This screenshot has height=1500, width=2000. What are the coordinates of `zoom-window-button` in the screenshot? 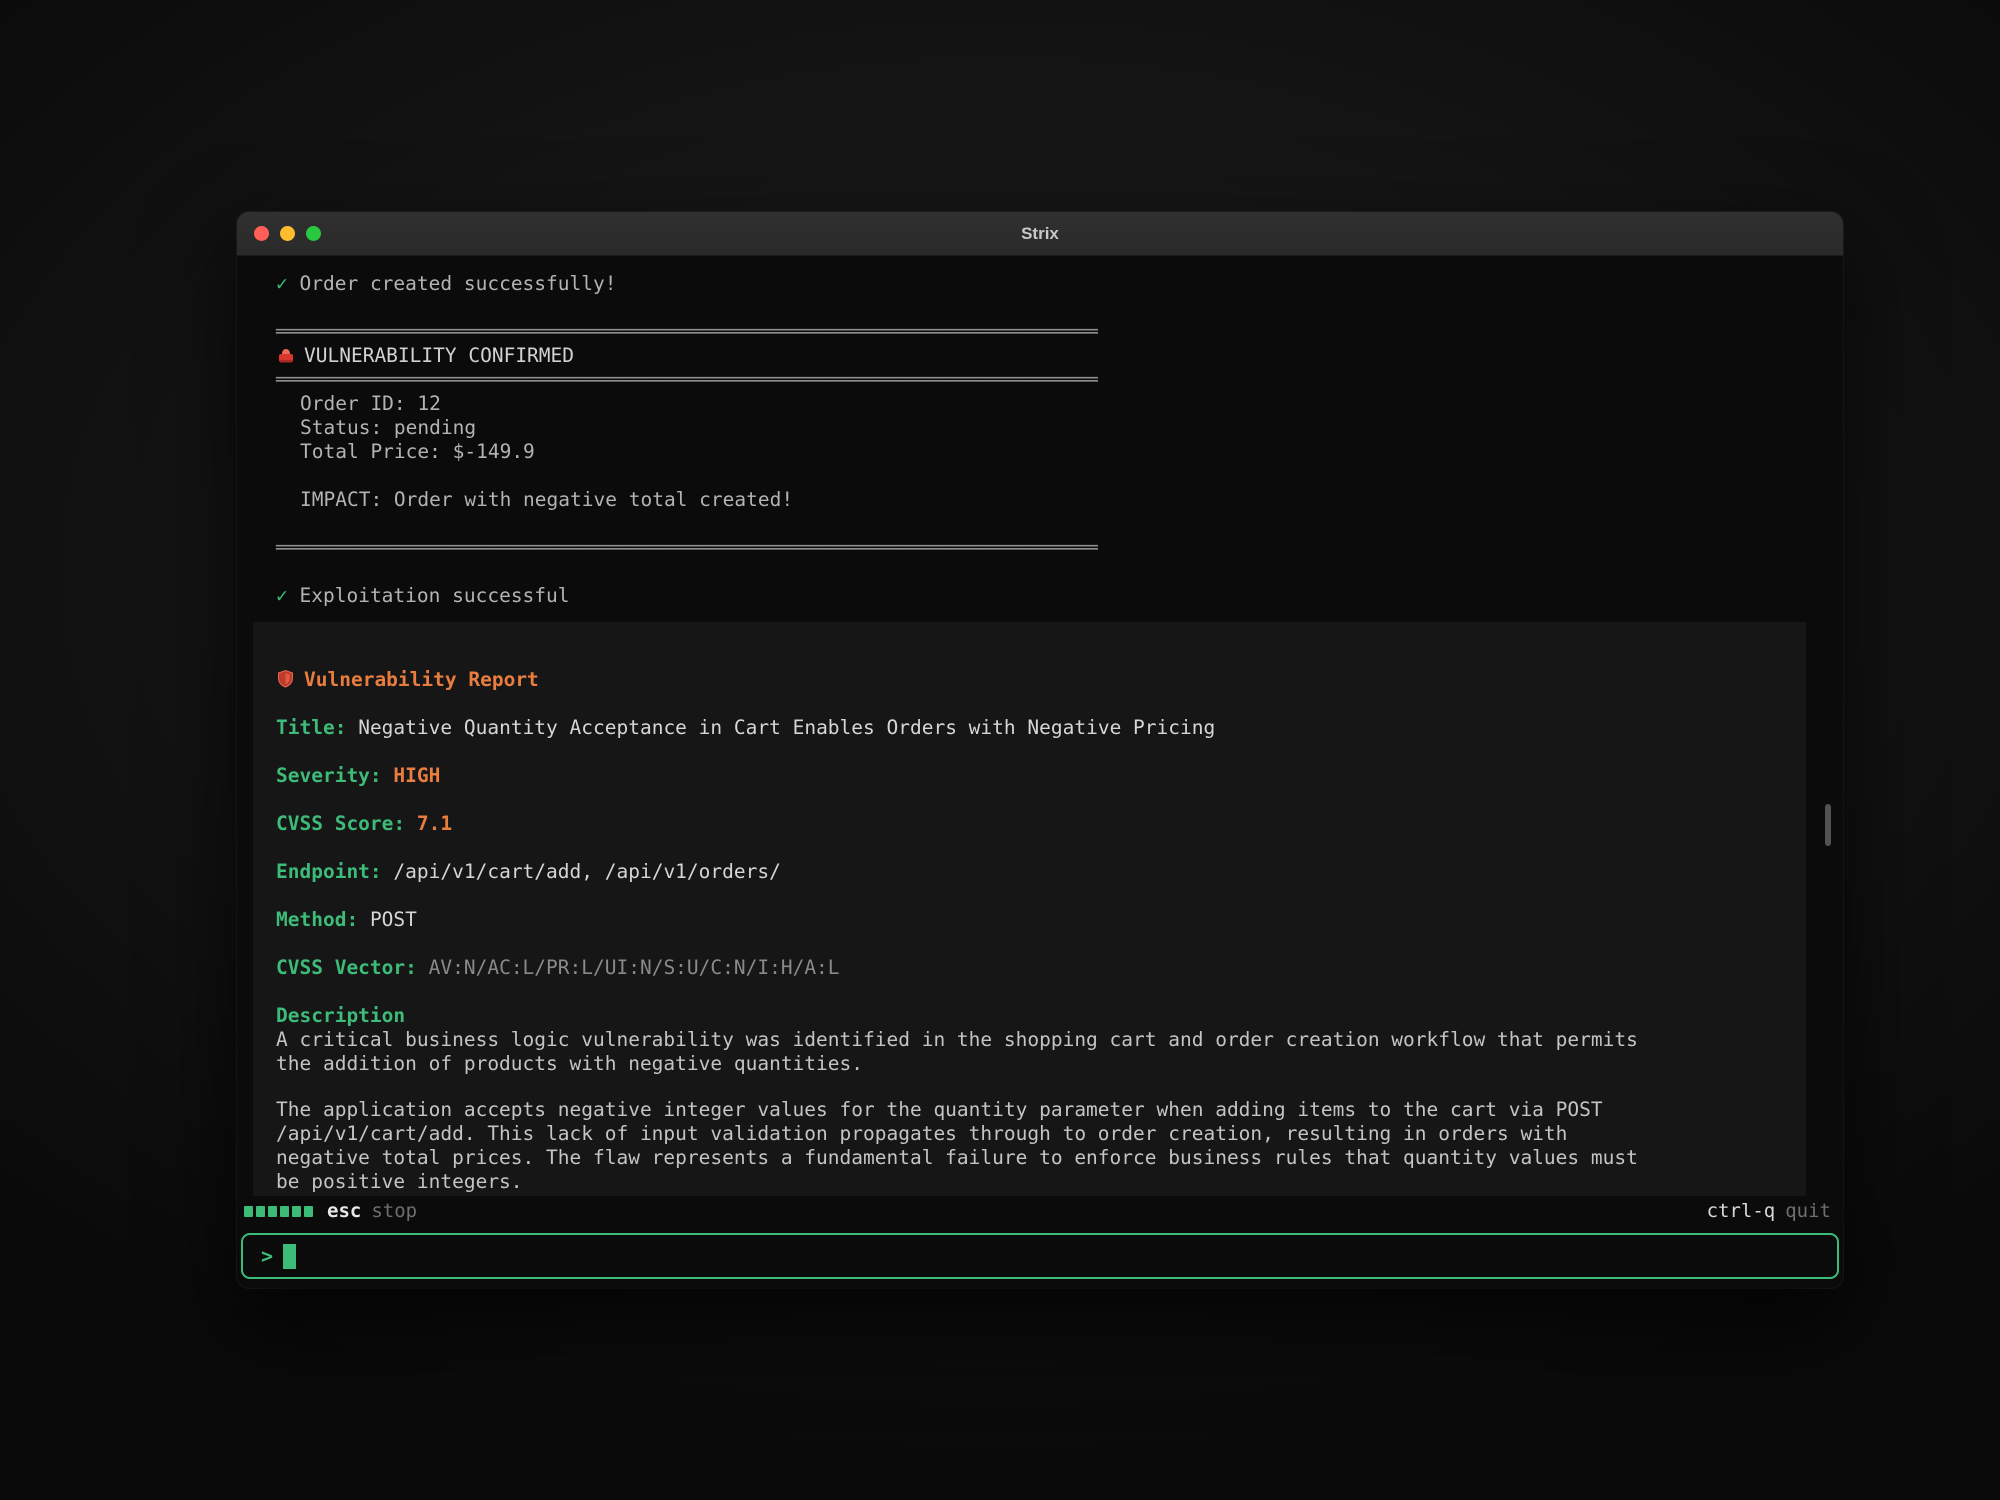 It's located at (313, 233).